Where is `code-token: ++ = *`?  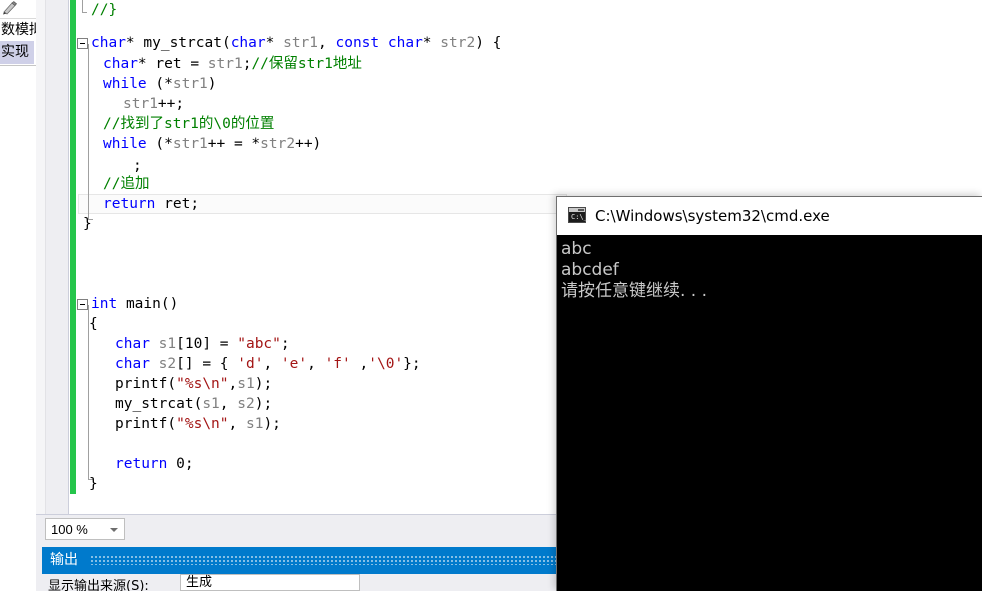
code-token: ++ = * is located at coordinates (234, 144).